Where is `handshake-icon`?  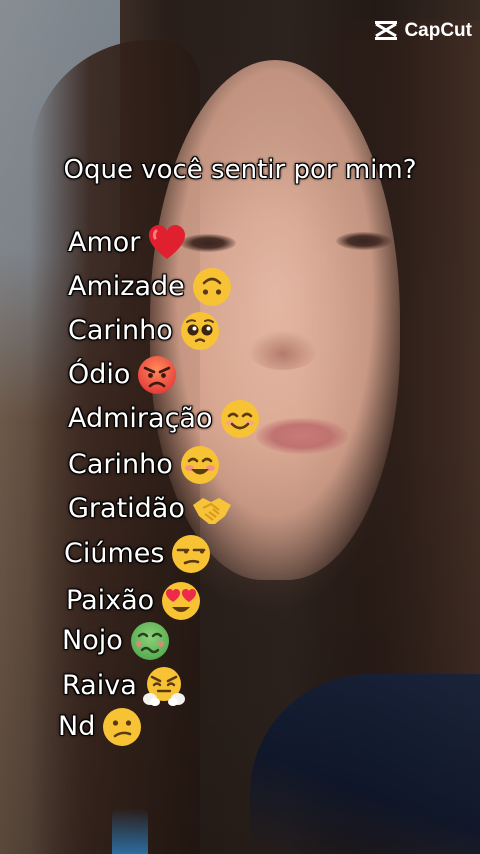 handshake-icon is located at coordinates (212, 509).